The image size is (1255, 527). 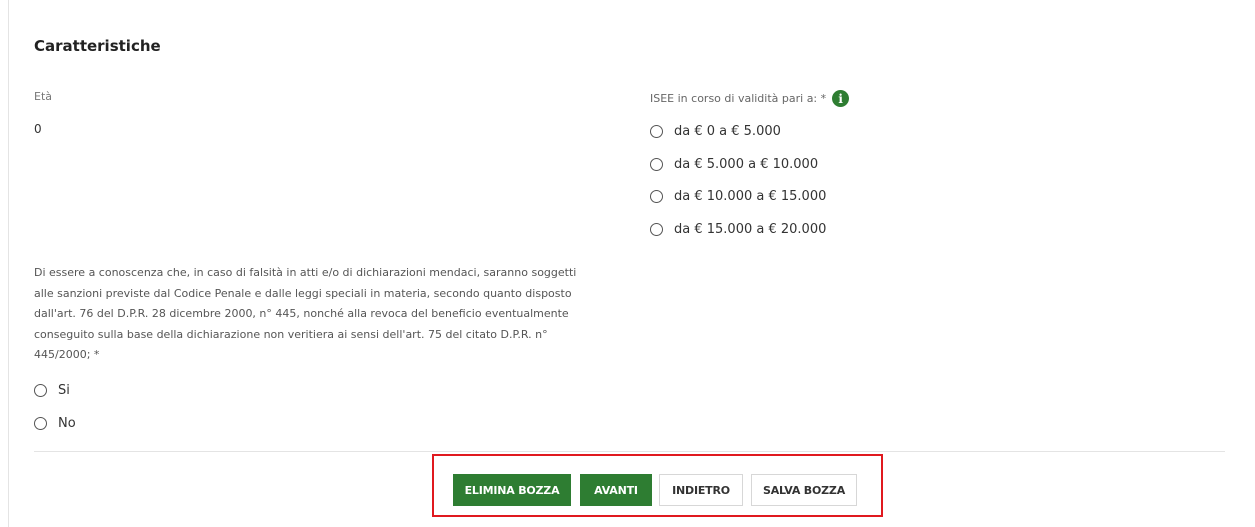 What do you see at coordinates (64, 390) in the screenshot?
I see `declaration-option-label: Si` at bounding box center [64, 390].